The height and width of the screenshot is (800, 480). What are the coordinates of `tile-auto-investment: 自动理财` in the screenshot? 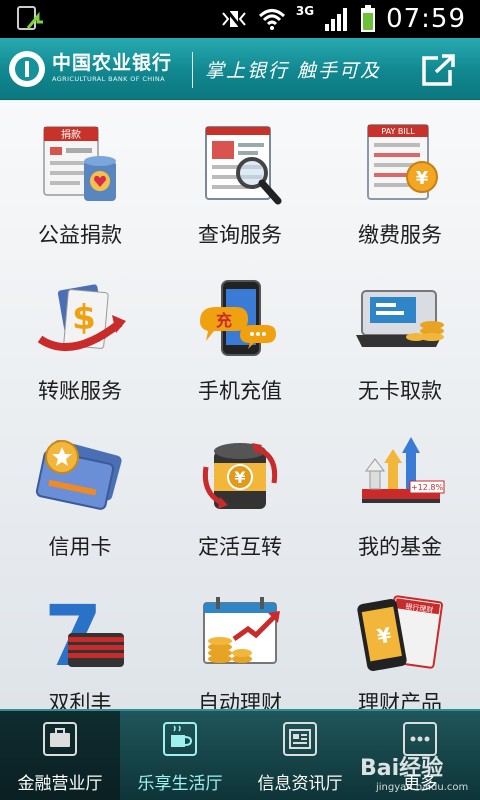 It's located at (240, 644).